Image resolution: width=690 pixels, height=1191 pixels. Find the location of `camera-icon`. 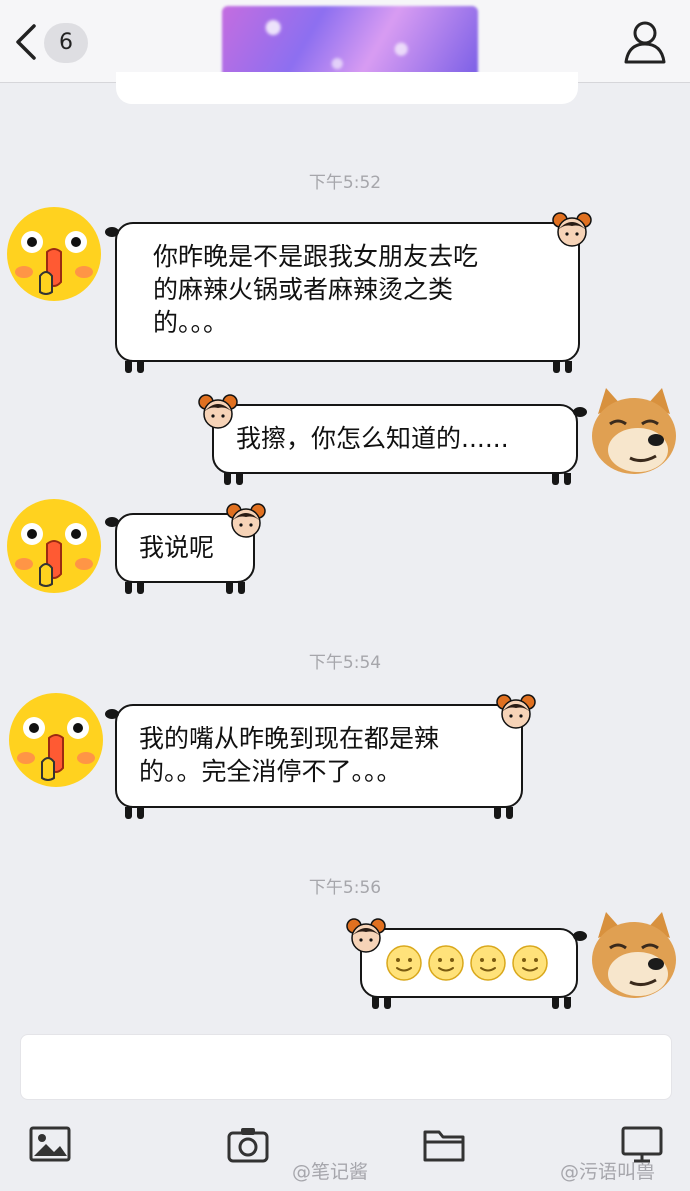

camera-icon is located at coordinates (248, 1144).